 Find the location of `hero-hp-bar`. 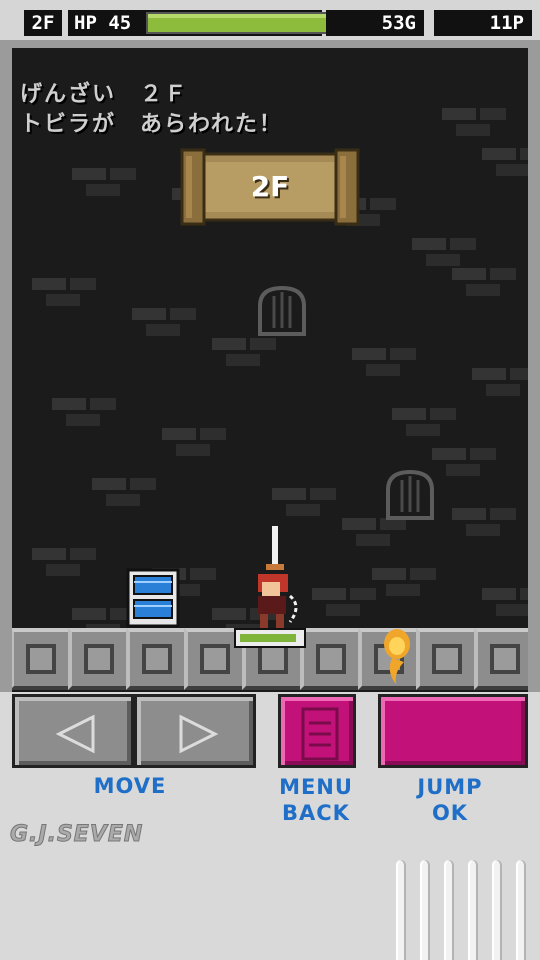

hero-hp-bar is located at coordinates (270, 638).